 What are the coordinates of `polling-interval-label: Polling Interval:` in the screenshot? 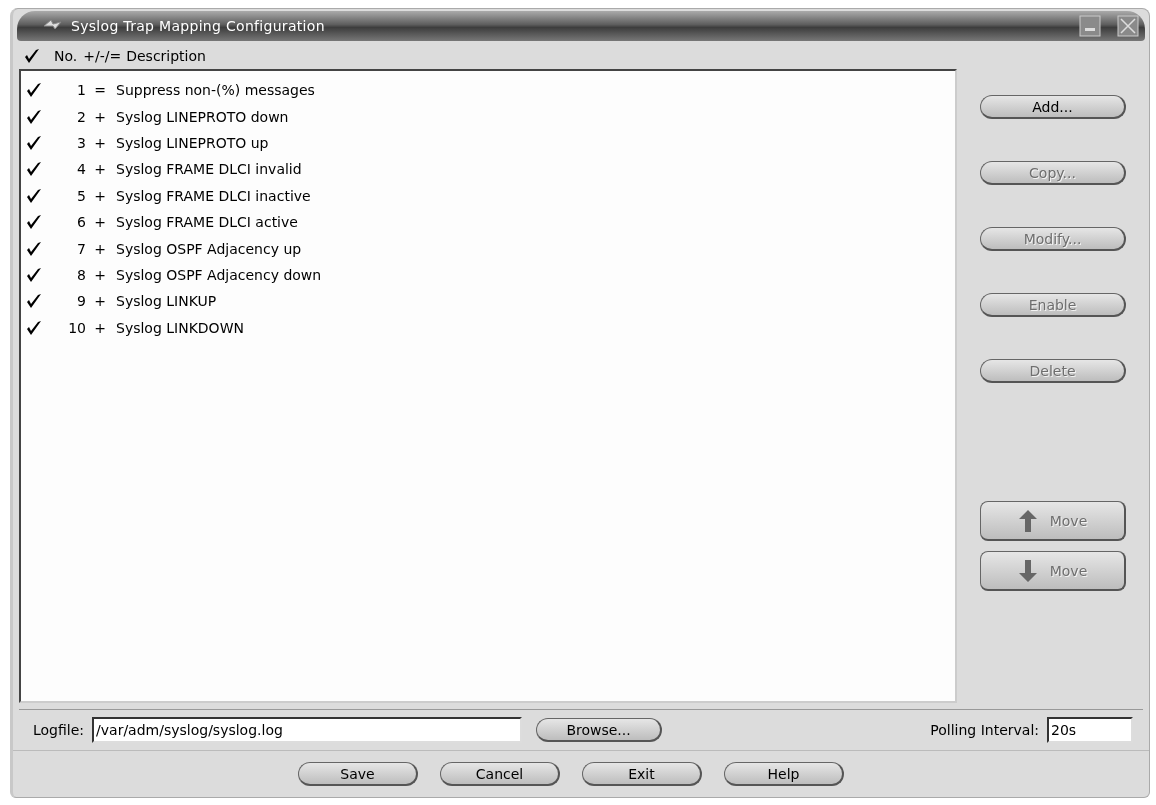 It's located at (984, 730).